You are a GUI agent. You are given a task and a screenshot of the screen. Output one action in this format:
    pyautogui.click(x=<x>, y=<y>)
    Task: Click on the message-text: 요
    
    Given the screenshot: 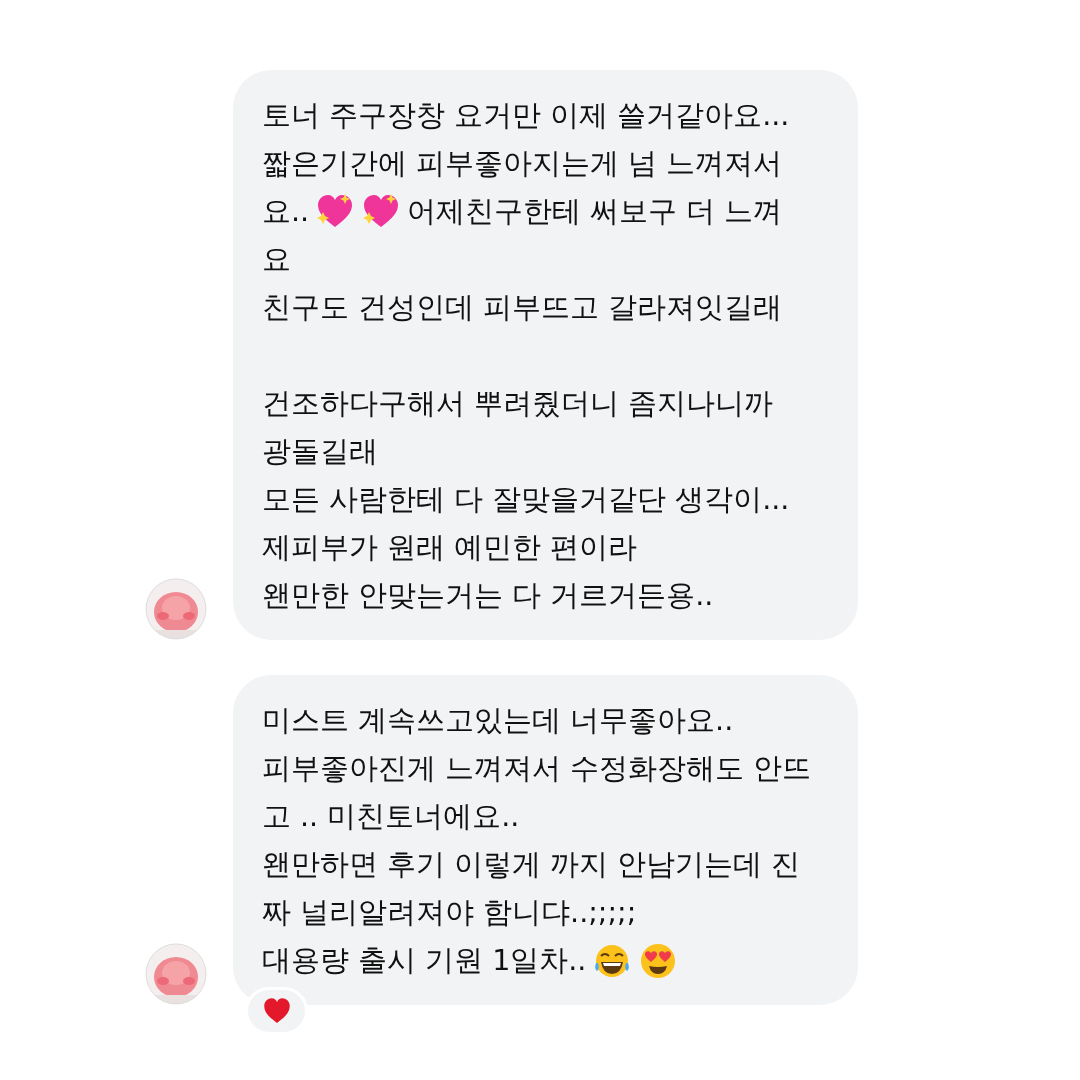 What is the action you would take?
    pyautogui.click(x=276, y=260)
    